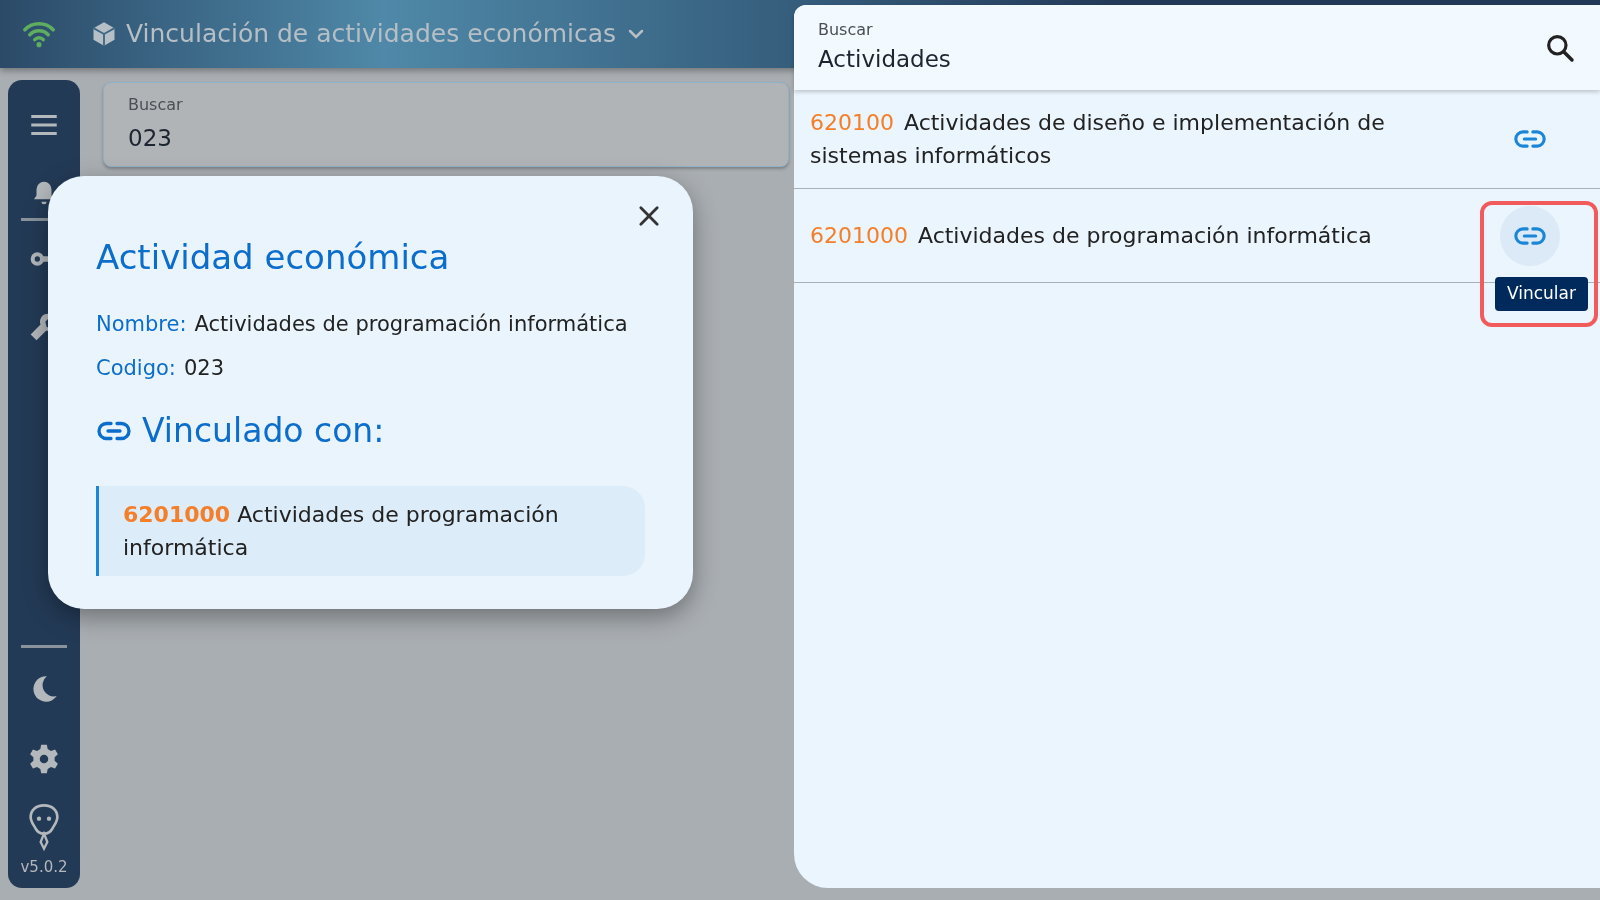 The width and height of the screenshot is (1600, 900). I want to click on field-value: Actividades de programación informática, so click(411, 324).